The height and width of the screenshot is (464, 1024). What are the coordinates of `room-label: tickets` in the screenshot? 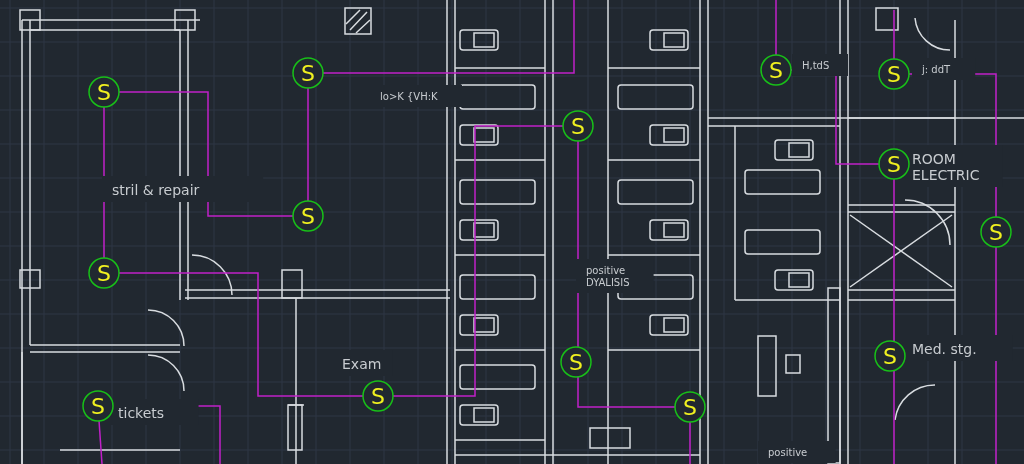 It's located at (141, 413).